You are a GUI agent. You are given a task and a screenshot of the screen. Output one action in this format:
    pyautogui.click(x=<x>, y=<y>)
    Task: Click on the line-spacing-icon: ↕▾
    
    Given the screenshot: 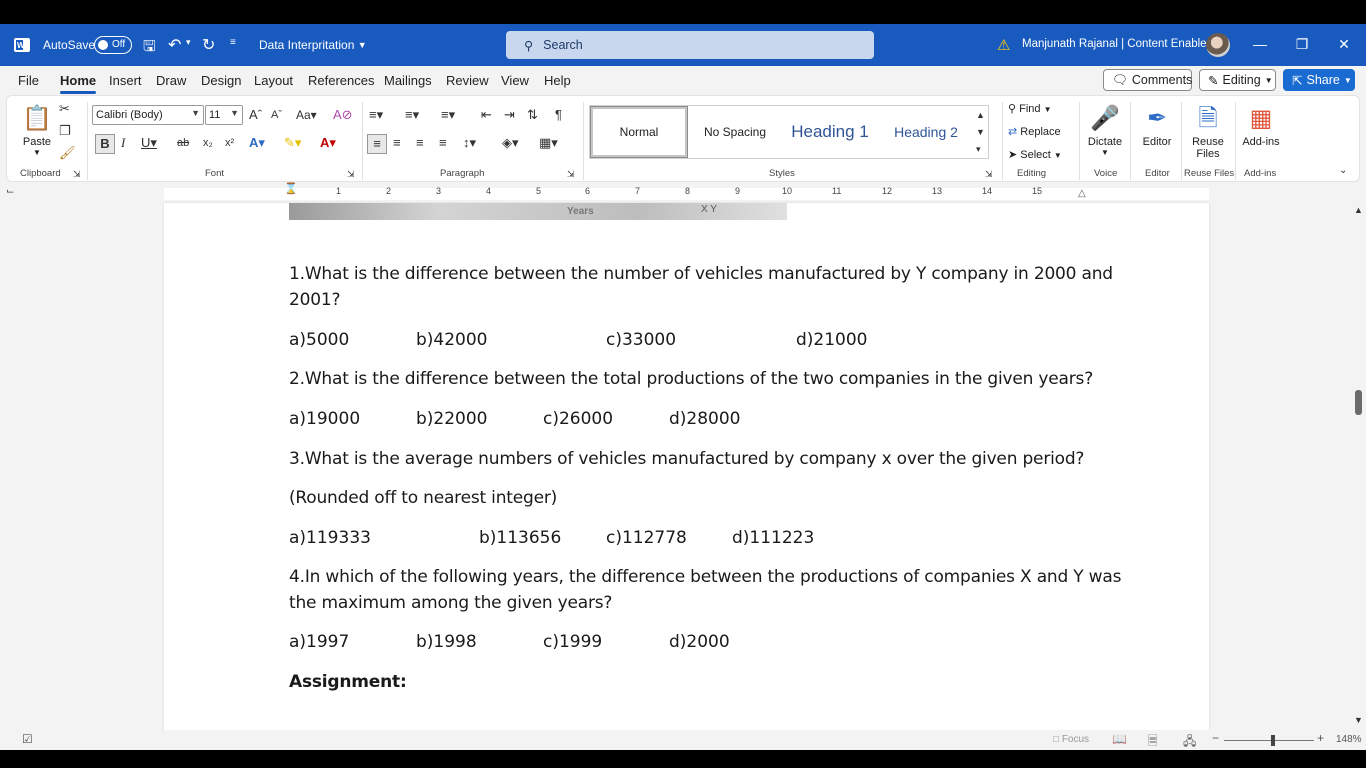 What is the action you would take?
    pyautogui.click(x=469, y=143)
    